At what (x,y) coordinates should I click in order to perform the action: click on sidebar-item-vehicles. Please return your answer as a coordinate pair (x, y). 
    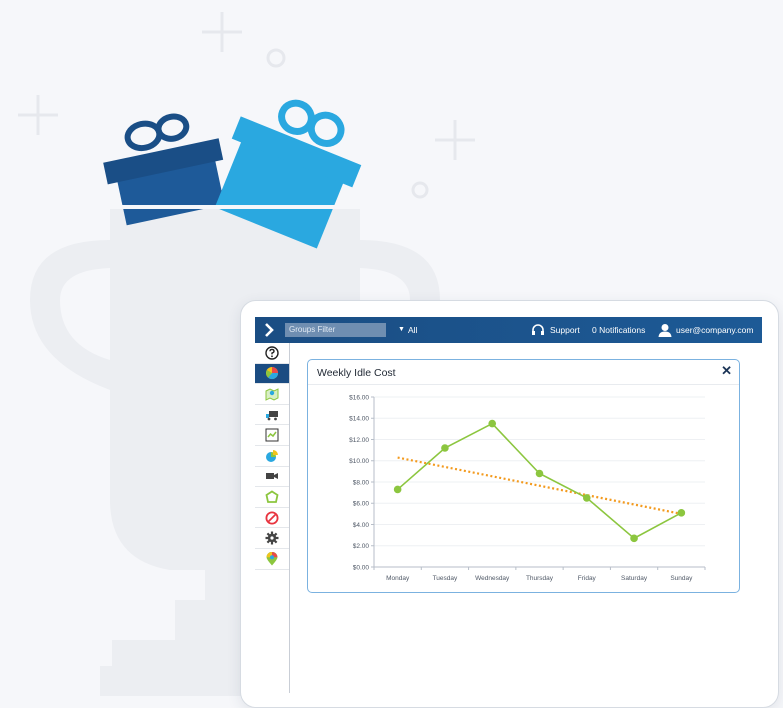
    Looking at the image, I should click on (272, 415).